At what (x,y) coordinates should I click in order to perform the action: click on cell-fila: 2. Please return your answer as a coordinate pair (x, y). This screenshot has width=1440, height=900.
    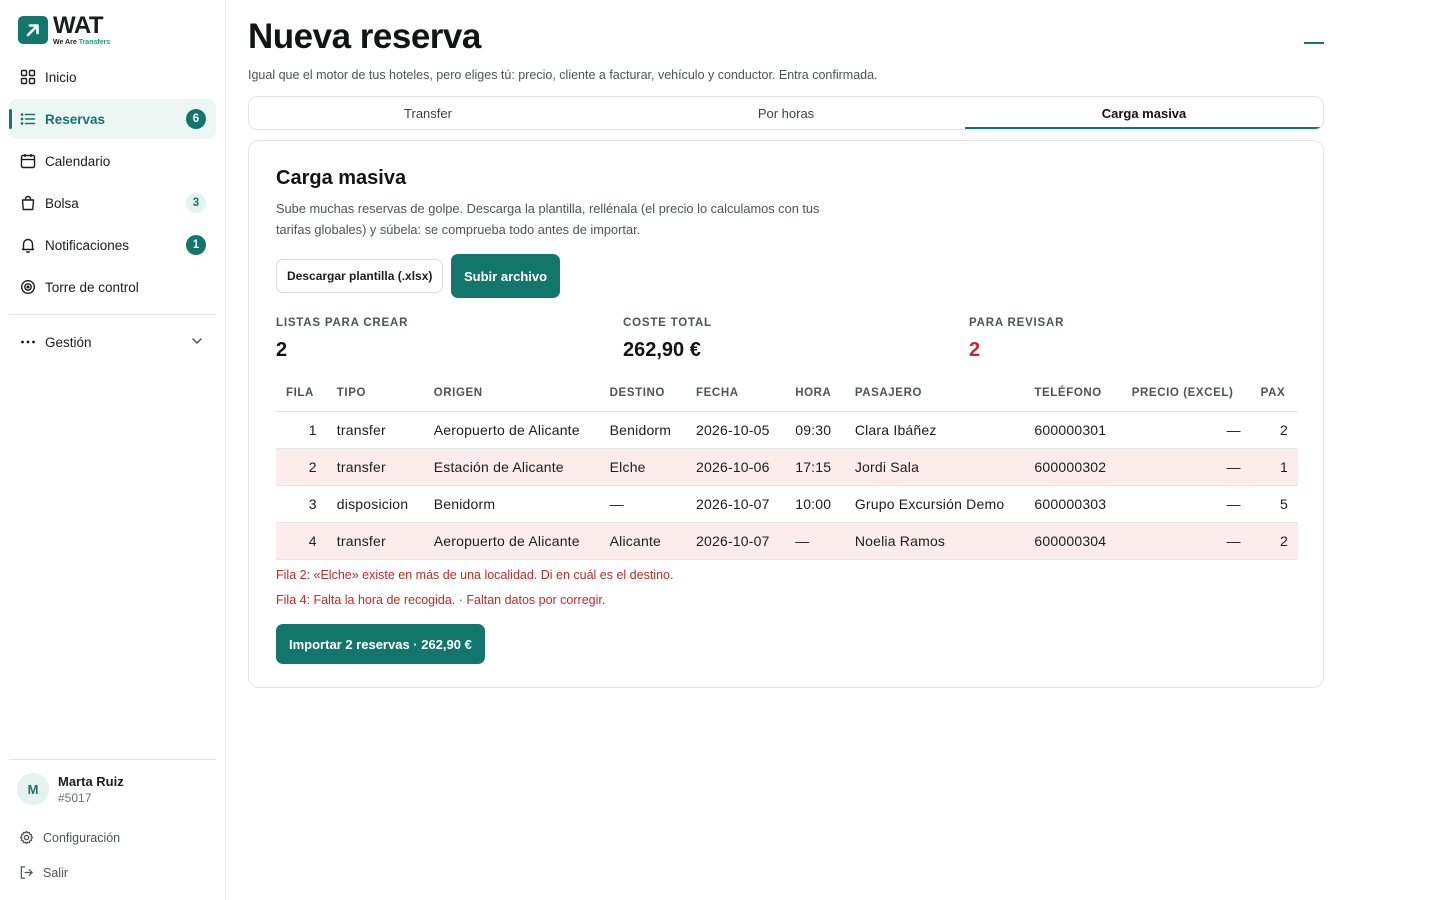
    Looking at the image, I should click on (301, 467).